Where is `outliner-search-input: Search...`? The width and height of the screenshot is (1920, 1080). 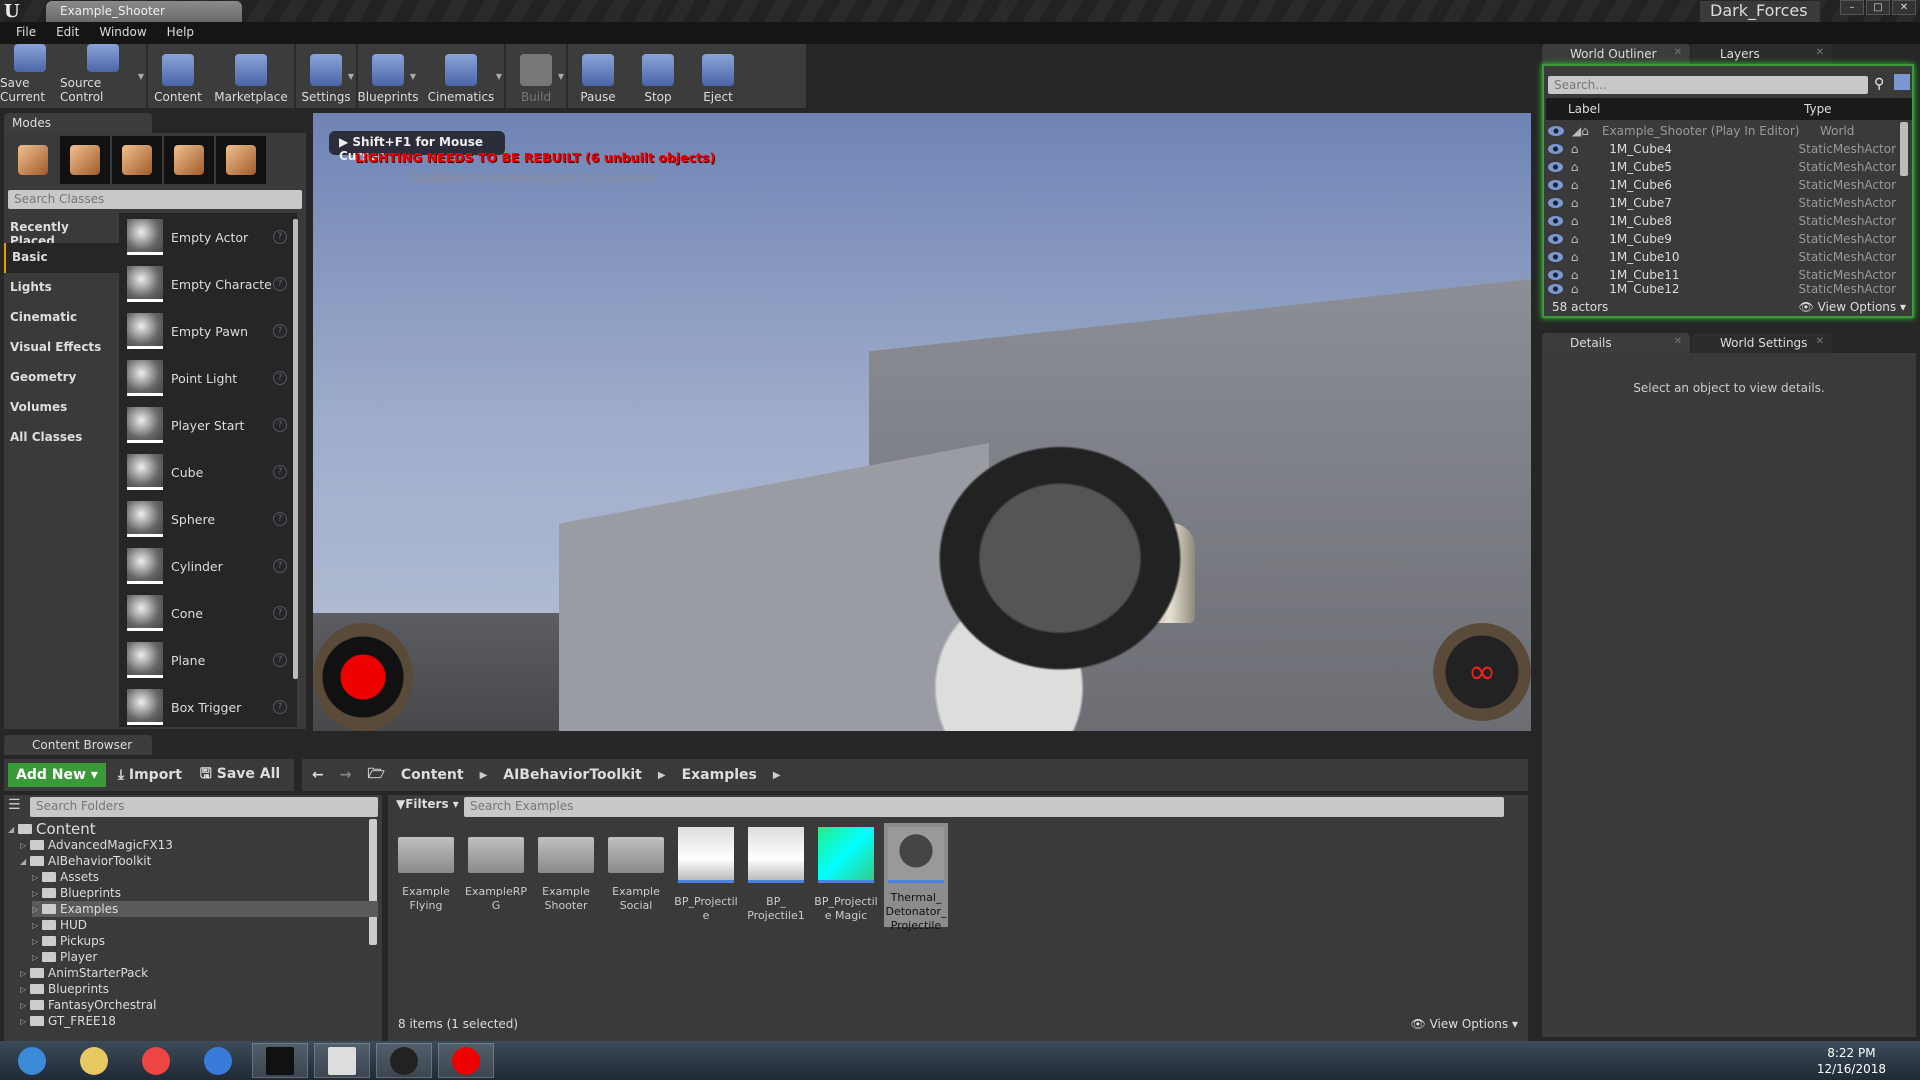 outliner-search-input: Search... is located at coordinates (1708, 85).